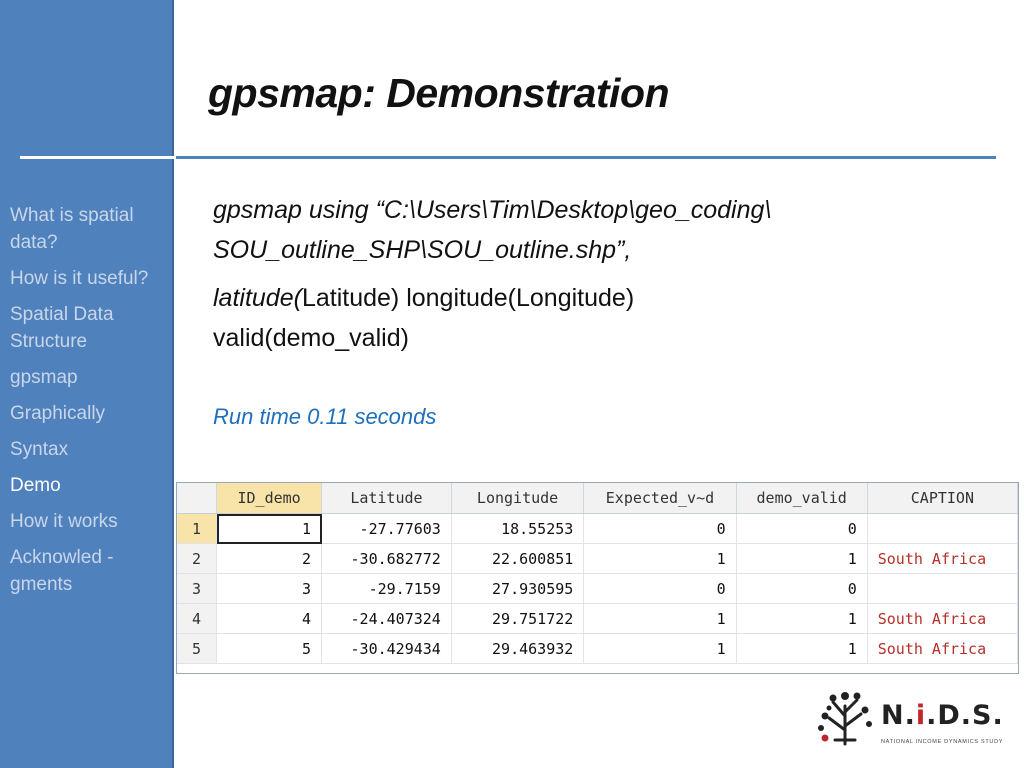 Image resolution: width=1024 pixels, height=768 pixels. Describe the element at coordinates (386, 498) in the screenshot. I see `column-header: Latitude` at that location.